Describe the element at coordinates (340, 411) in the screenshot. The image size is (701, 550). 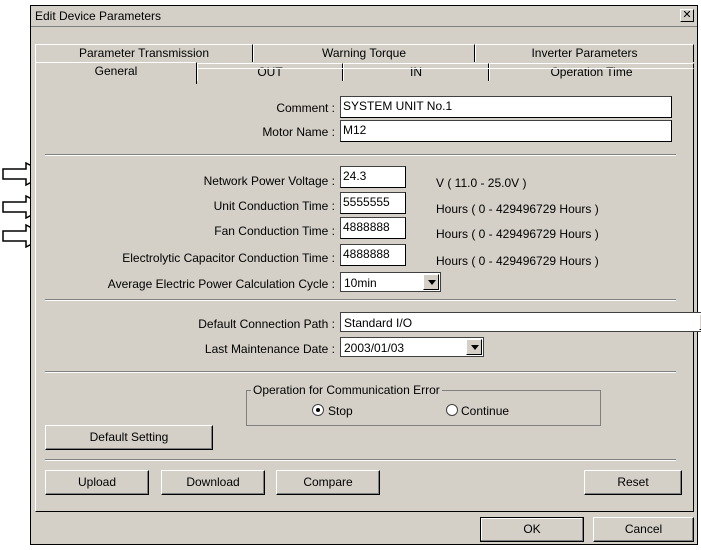
I see `stop-radio-label: Stop` at that location.